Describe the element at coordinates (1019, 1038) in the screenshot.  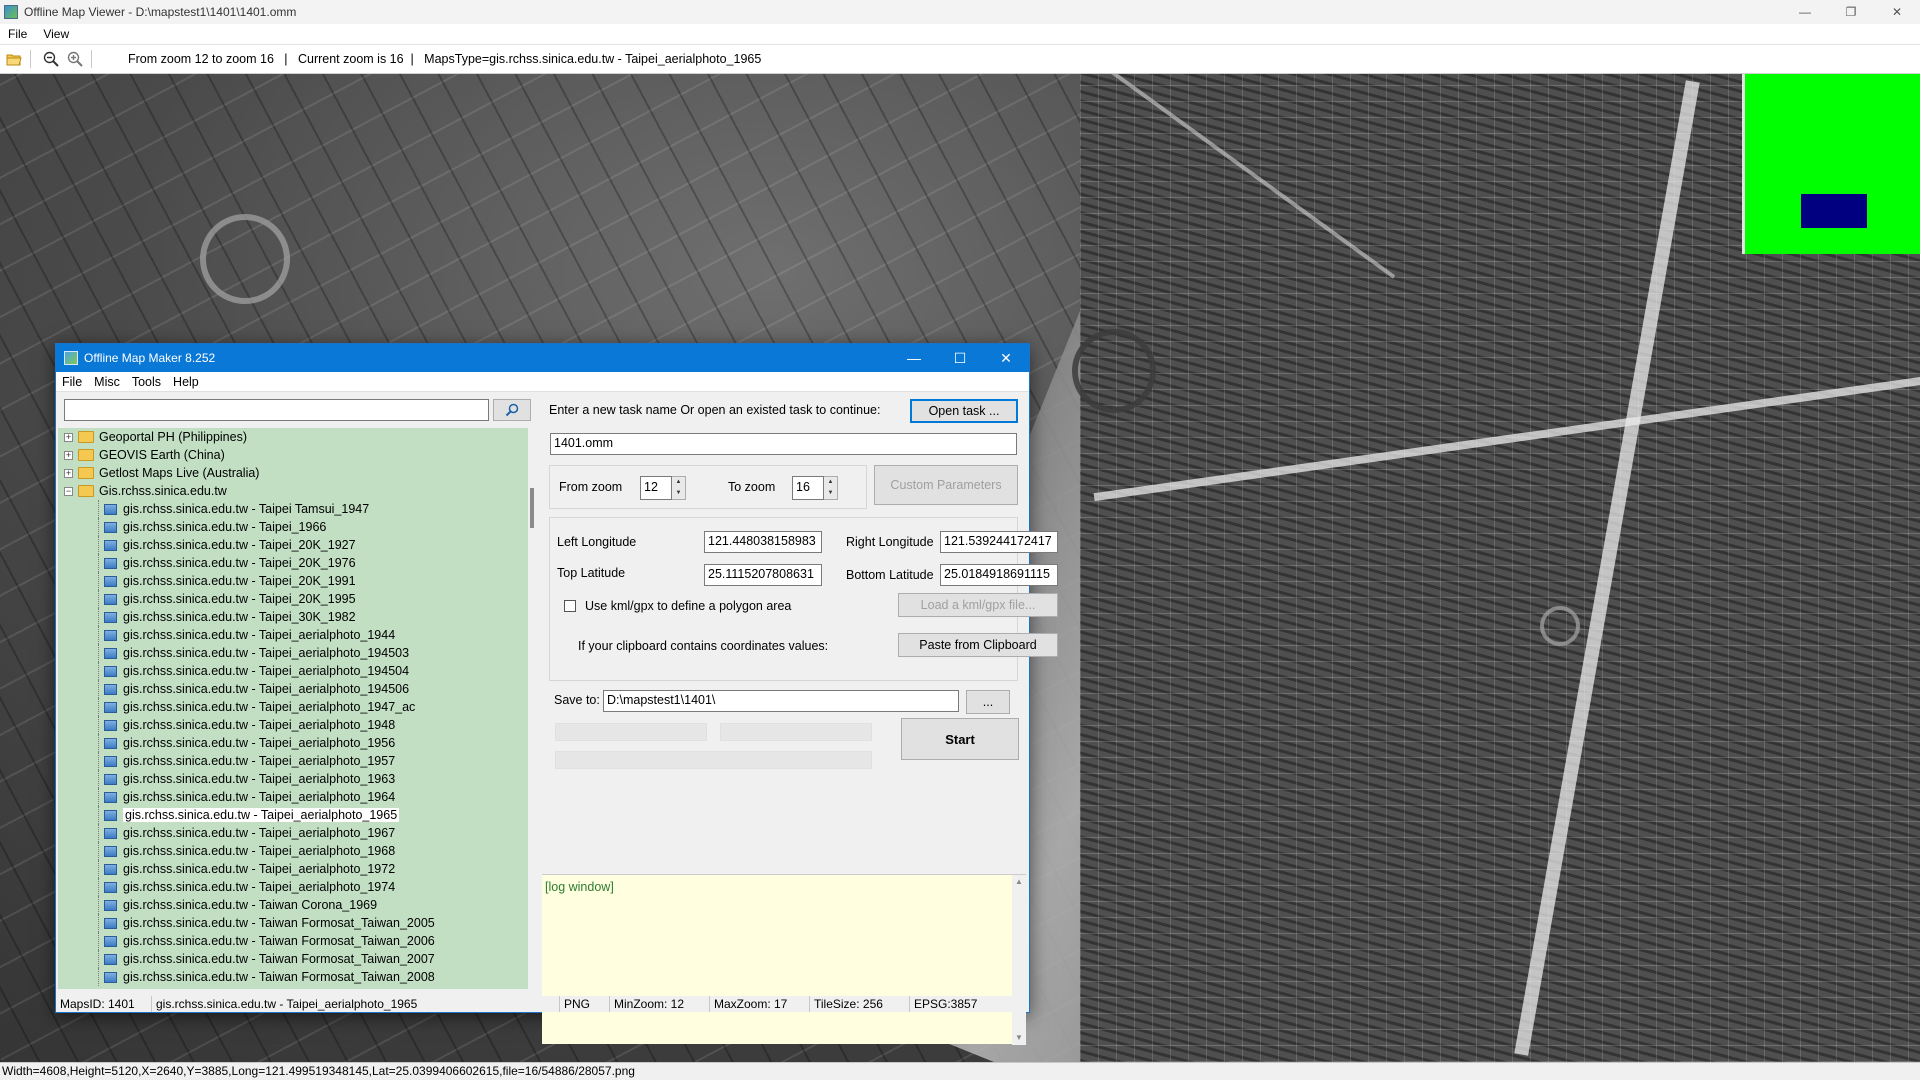
I see `scroll-down-icon: ▼` at that location.